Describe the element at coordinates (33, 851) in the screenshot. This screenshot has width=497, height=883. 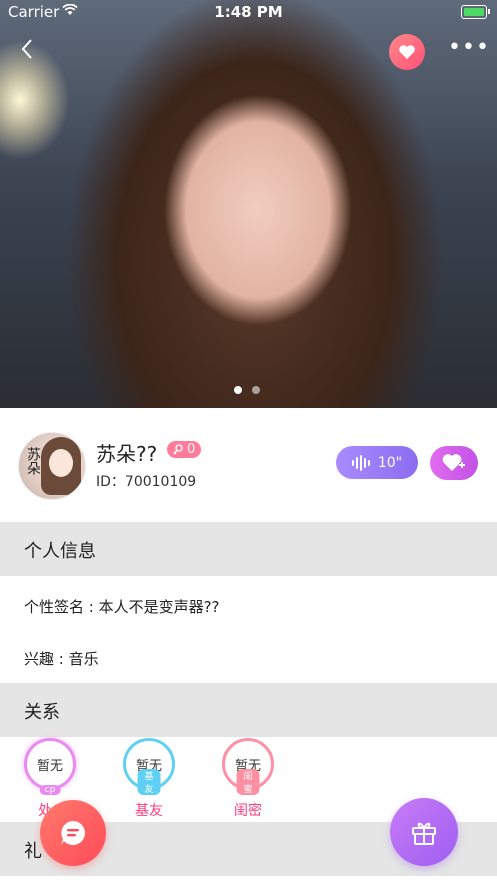
I see `section-title: 礼` at that location.